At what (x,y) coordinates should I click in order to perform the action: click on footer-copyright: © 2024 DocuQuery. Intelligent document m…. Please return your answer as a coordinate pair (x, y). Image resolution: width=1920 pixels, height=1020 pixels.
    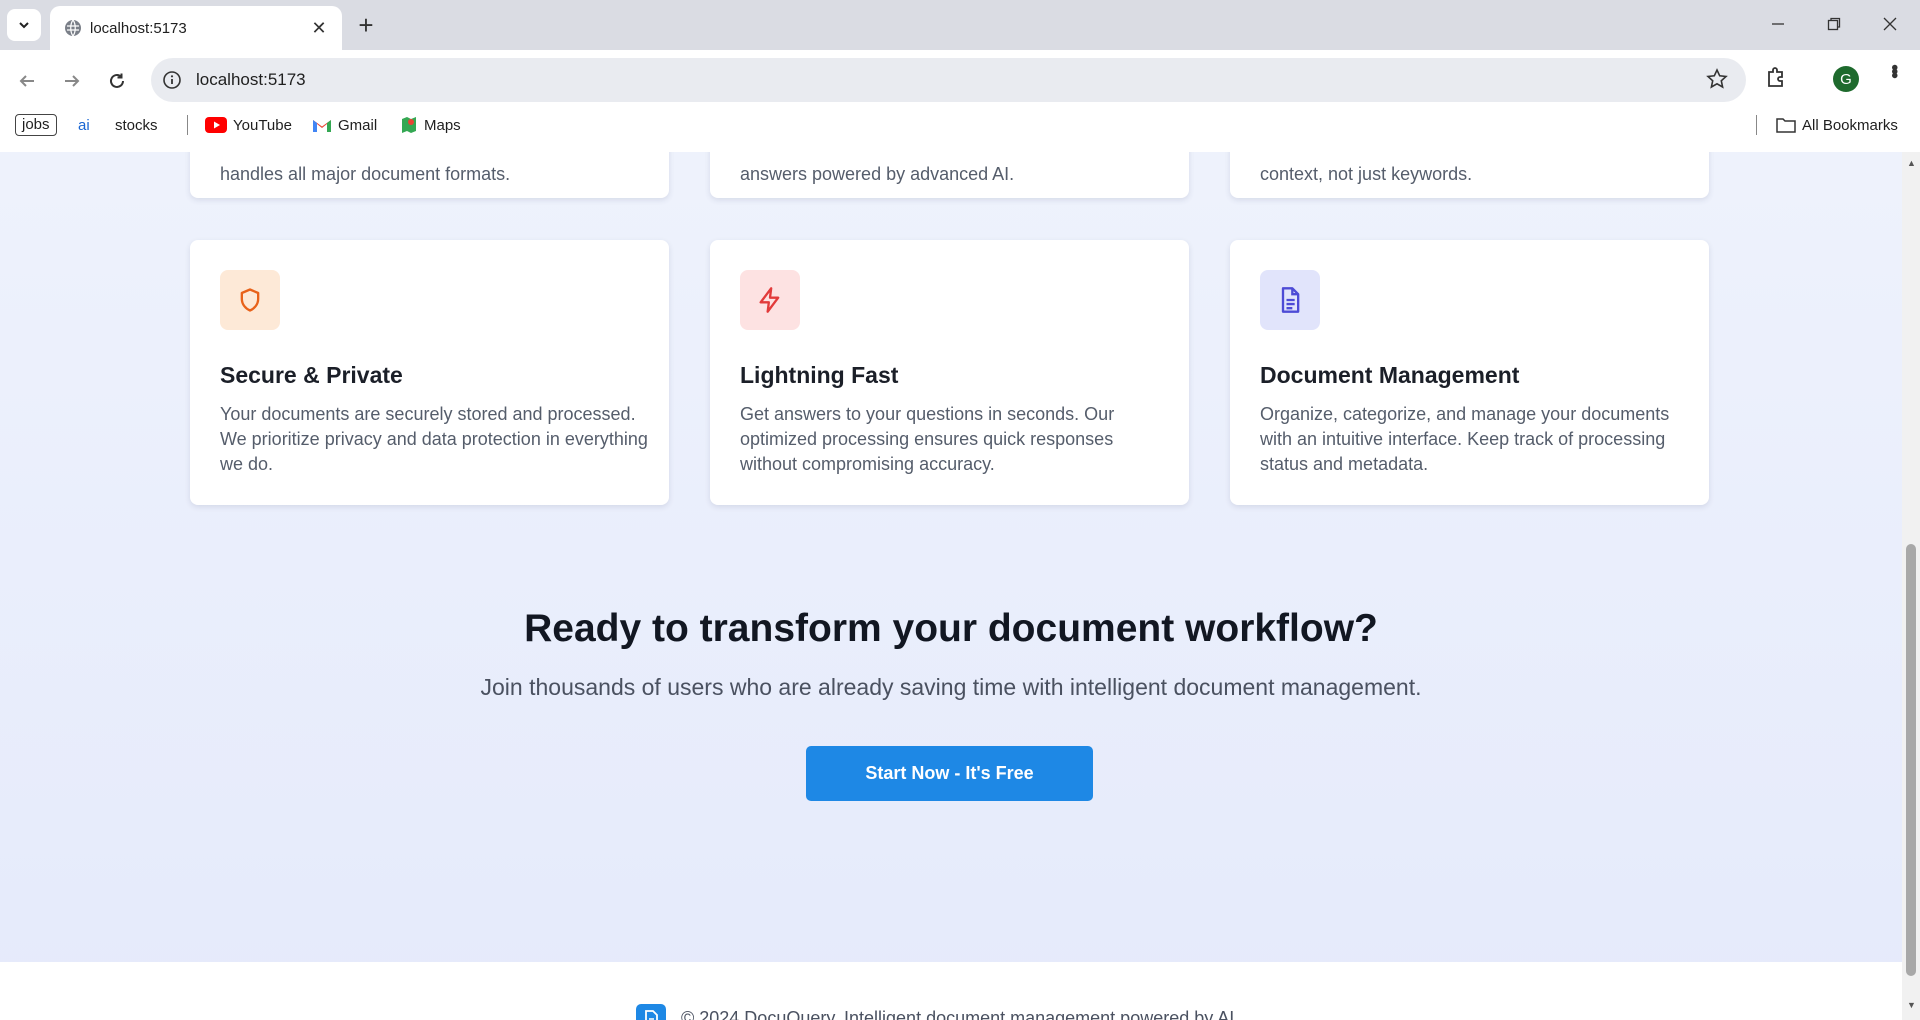
    Looking at the image, I should click on (960, 1014).